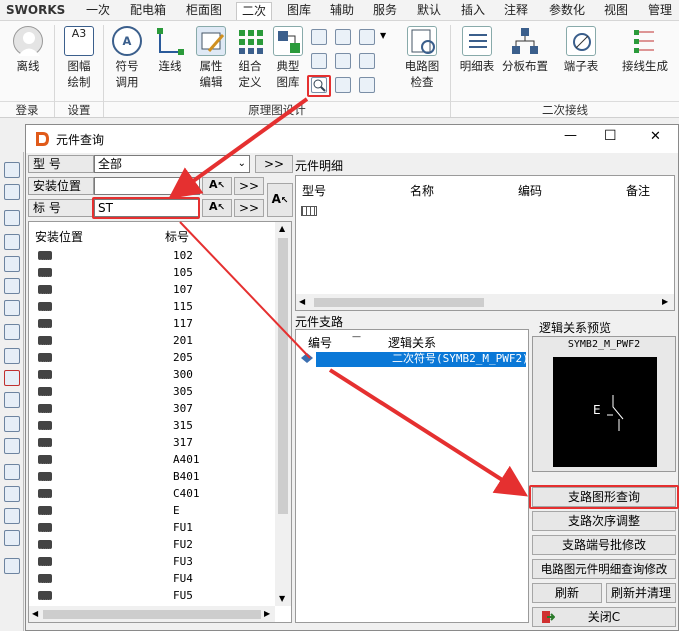 This screenshot has height=631, width=679. I want to click on list-item: A401, so click(186, 459).